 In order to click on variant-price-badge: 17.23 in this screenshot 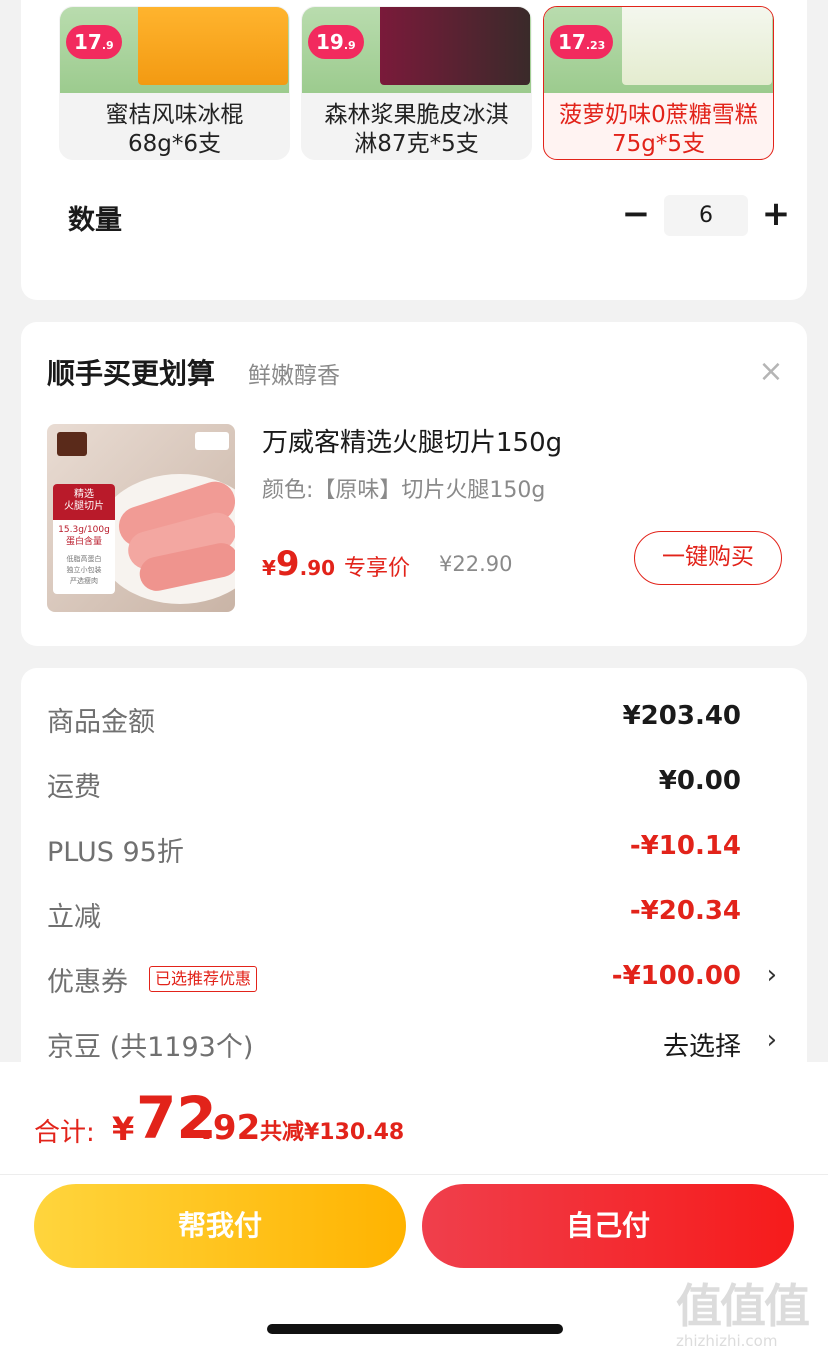, I will do `click(582, 42)`.